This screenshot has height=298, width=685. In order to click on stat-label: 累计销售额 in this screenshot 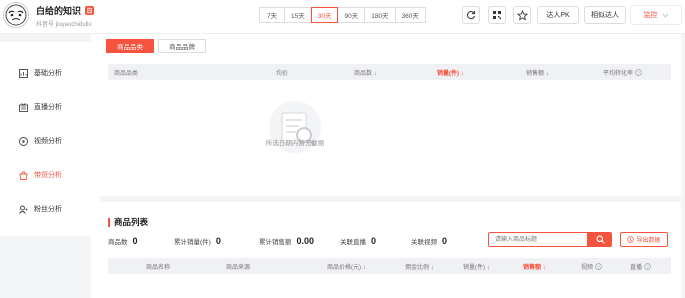, I will do `click(275, 242)`.